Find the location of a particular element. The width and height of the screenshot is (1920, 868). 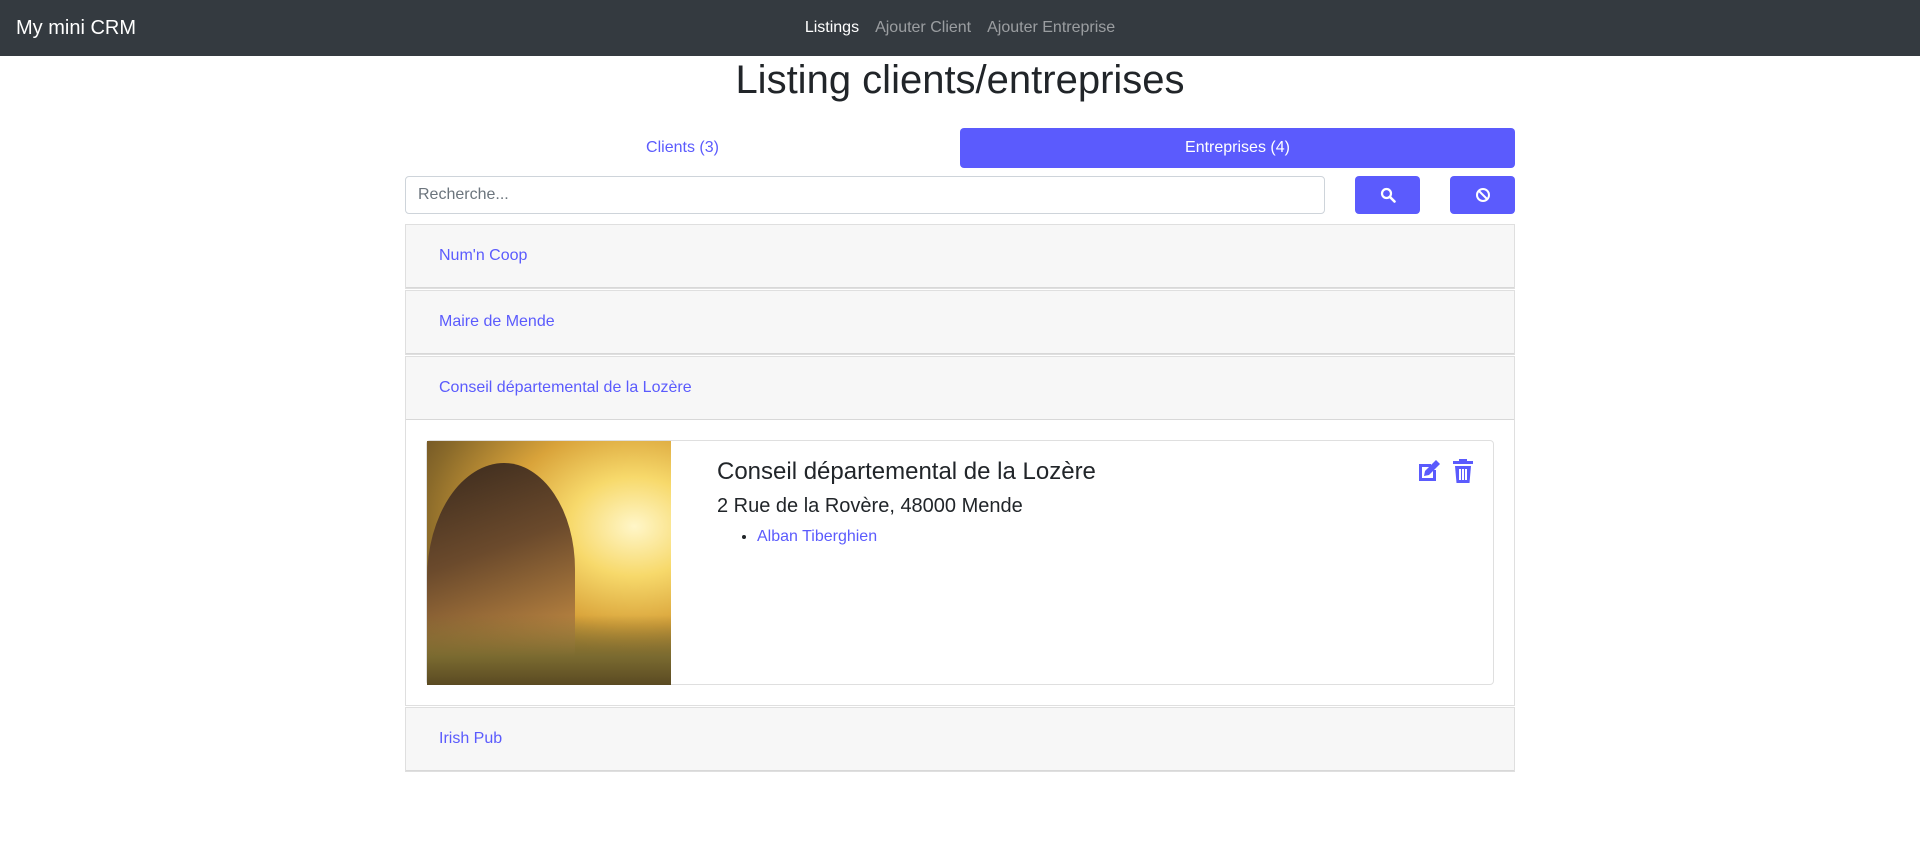

list-item: Maire de Mende is located at coordinates (960, 322).